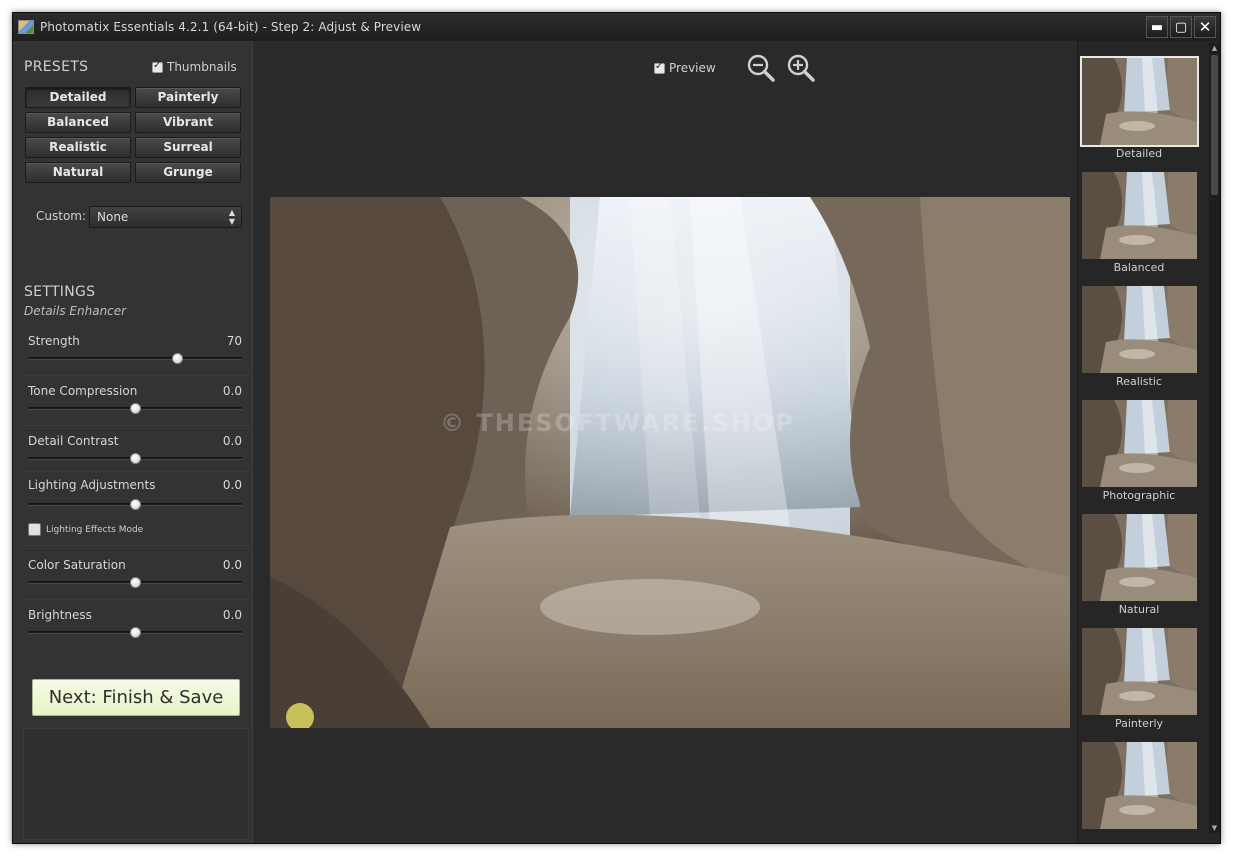 The height and width of the screenshot is (856, 1233). What do you see at coordinates (232, 485) in the screenshot?
I see `lighting-adjustments-value: 0.0` at bounding box center [232, 485].